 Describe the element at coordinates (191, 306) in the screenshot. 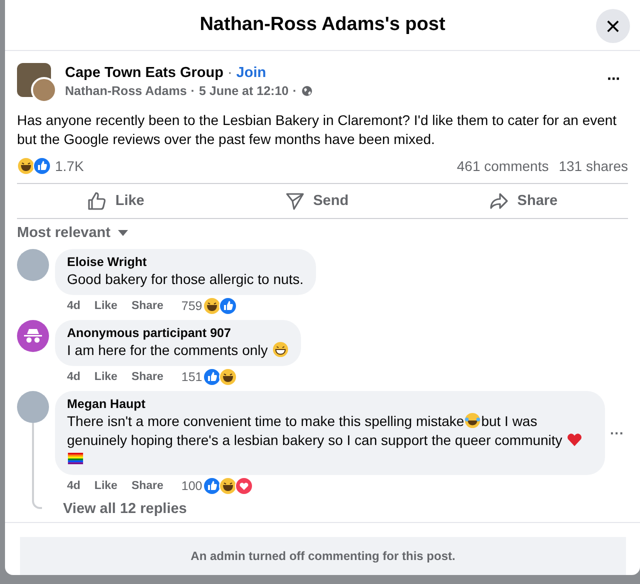

I see `reaction-count: 759` at that location.